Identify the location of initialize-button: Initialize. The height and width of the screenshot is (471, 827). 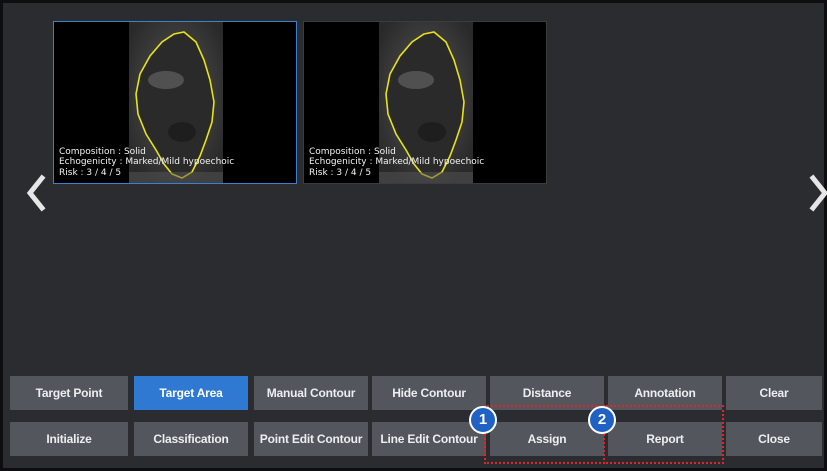
(69, 439).